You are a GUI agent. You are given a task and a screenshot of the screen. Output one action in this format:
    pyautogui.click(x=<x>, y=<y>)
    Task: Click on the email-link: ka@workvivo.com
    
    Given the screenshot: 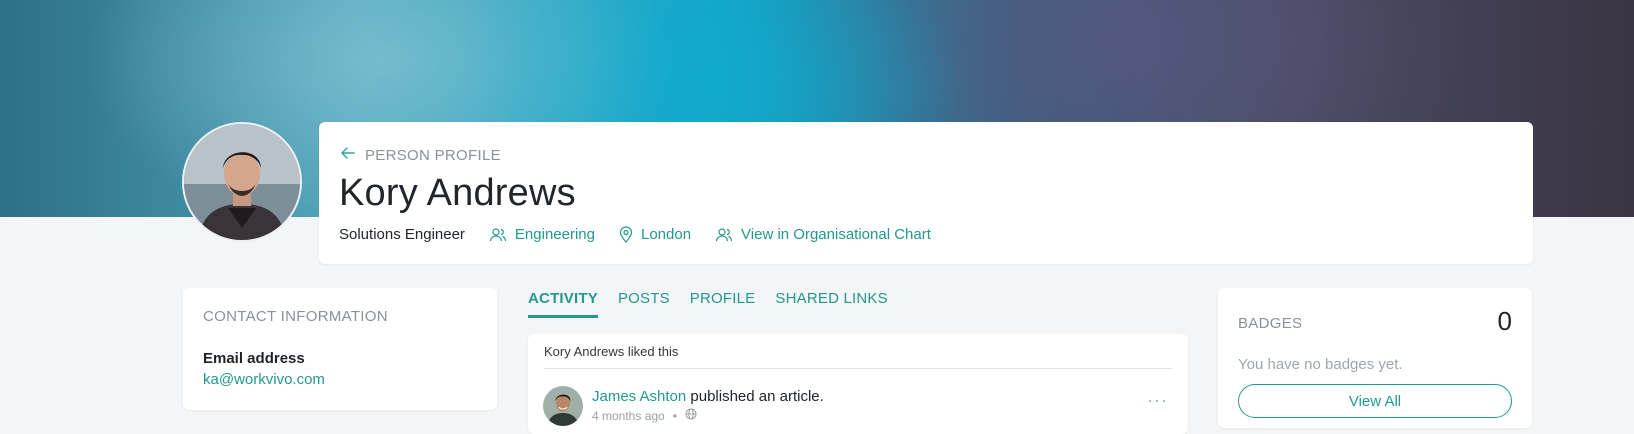 What is the action you would take?
    pyautogui.click(x=264, y=379)
    